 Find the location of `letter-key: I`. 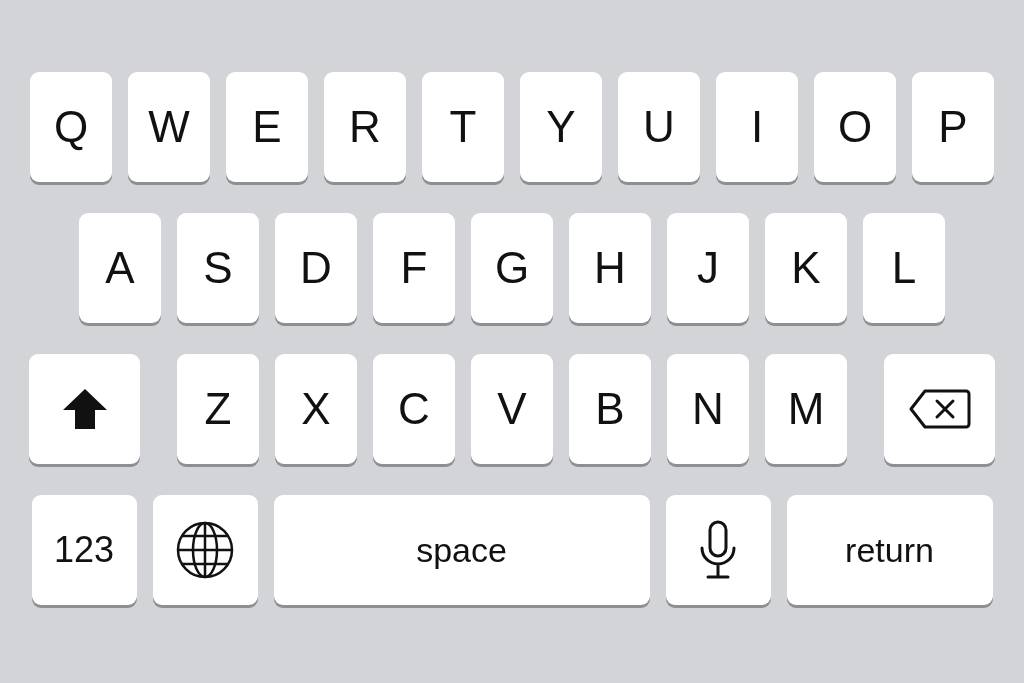

letter-key: I is located at coordinates (757, 127).